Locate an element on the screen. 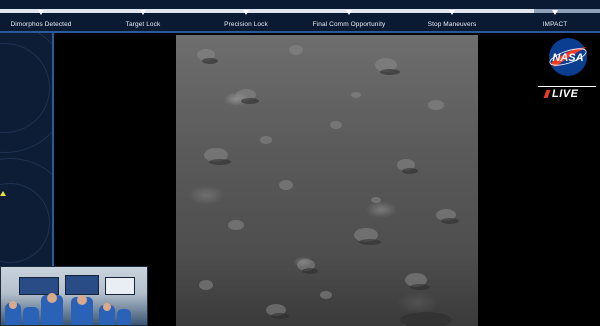  stage-label: Final Comm Opportunity is located at coordinates (349, 24).